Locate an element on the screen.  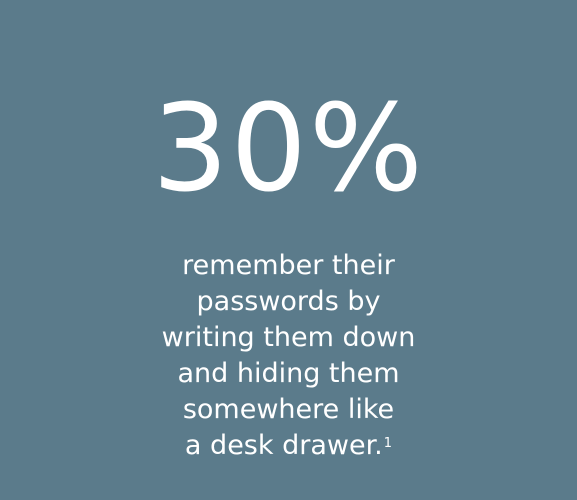
caption-line-text: a desk drawer. is located at coordinates (283, 445).